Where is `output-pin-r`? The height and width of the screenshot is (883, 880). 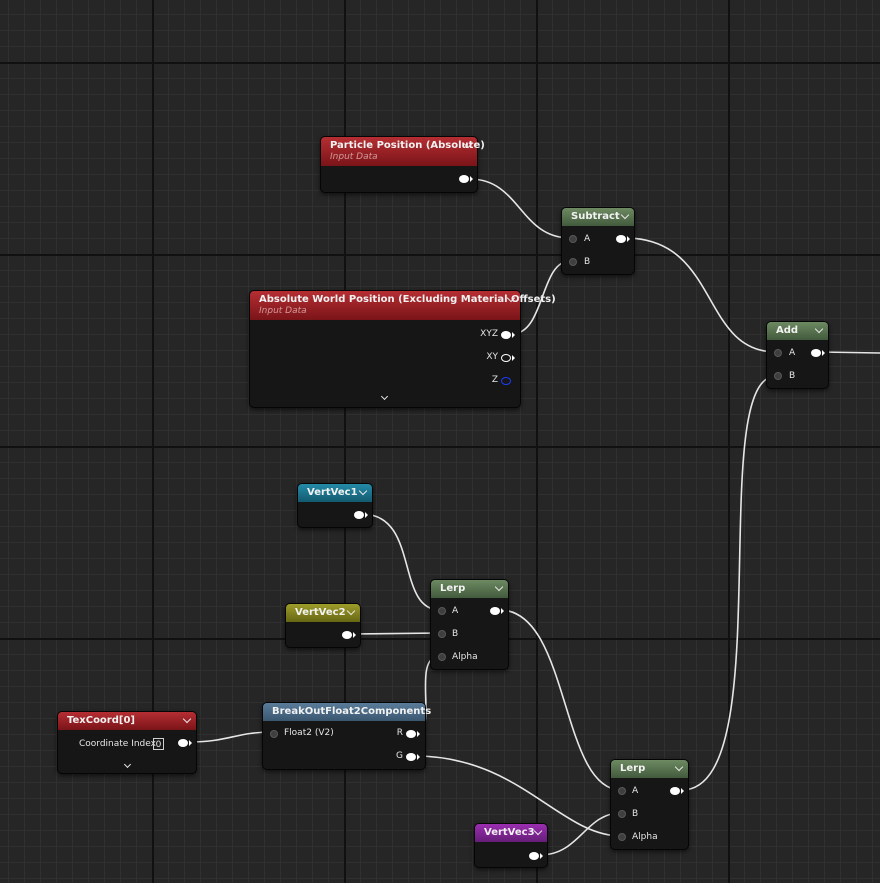
output-pin-r is located at coordinates (411, 734).